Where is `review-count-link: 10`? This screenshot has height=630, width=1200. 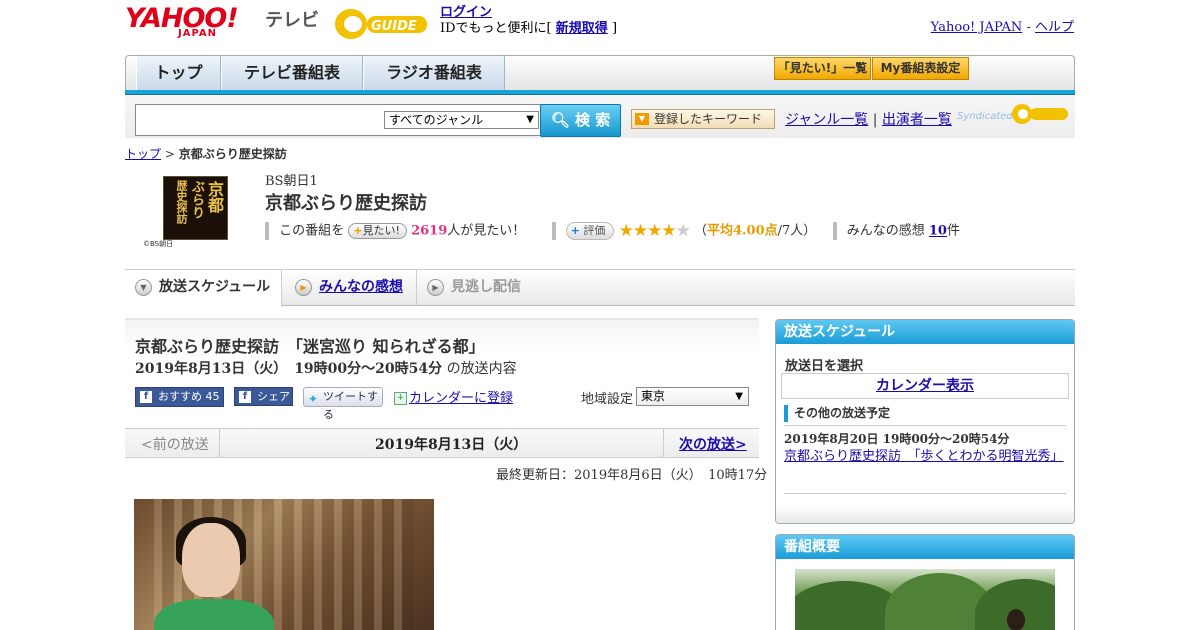 review-count-link: 10 is located at coordinates (938, 231).